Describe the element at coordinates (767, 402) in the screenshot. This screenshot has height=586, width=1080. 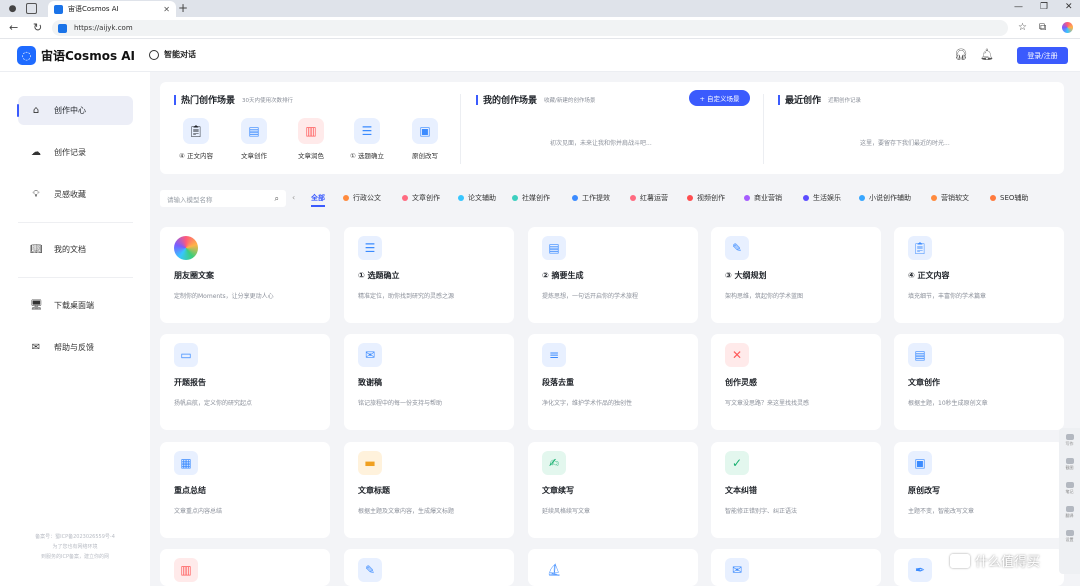
I see `card-desc: 写文章没思路？来这里找找灵感` at that location.